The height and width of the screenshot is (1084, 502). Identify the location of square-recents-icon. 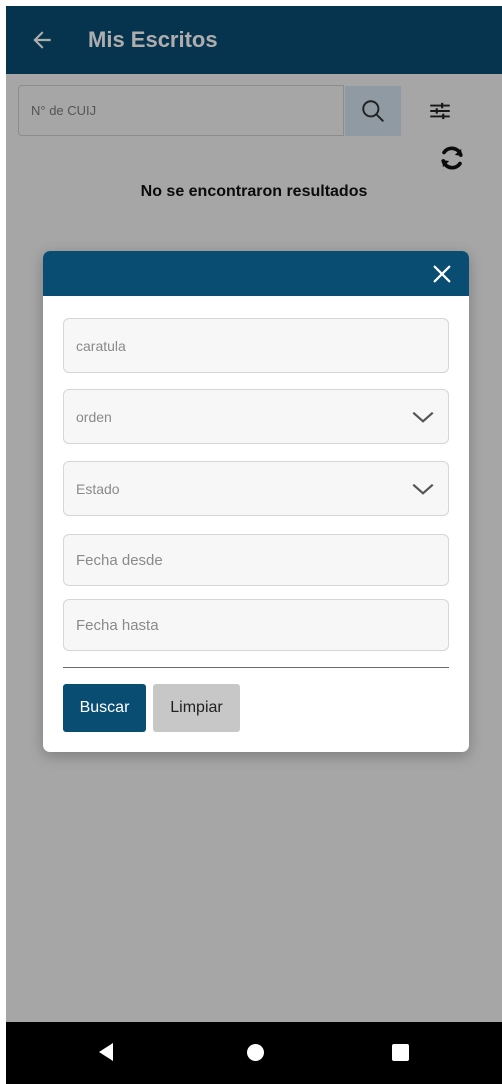
(400, 1052).